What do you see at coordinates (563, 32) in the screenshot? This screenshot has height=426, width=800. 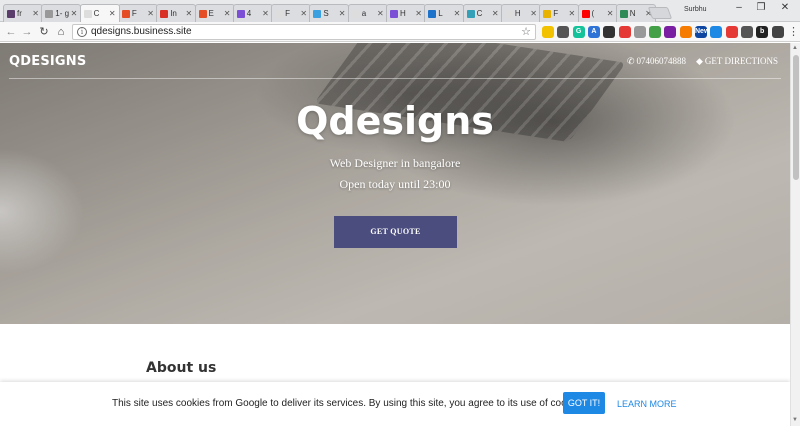 I see `ext-2-icon` at bounding box center [563, 32].